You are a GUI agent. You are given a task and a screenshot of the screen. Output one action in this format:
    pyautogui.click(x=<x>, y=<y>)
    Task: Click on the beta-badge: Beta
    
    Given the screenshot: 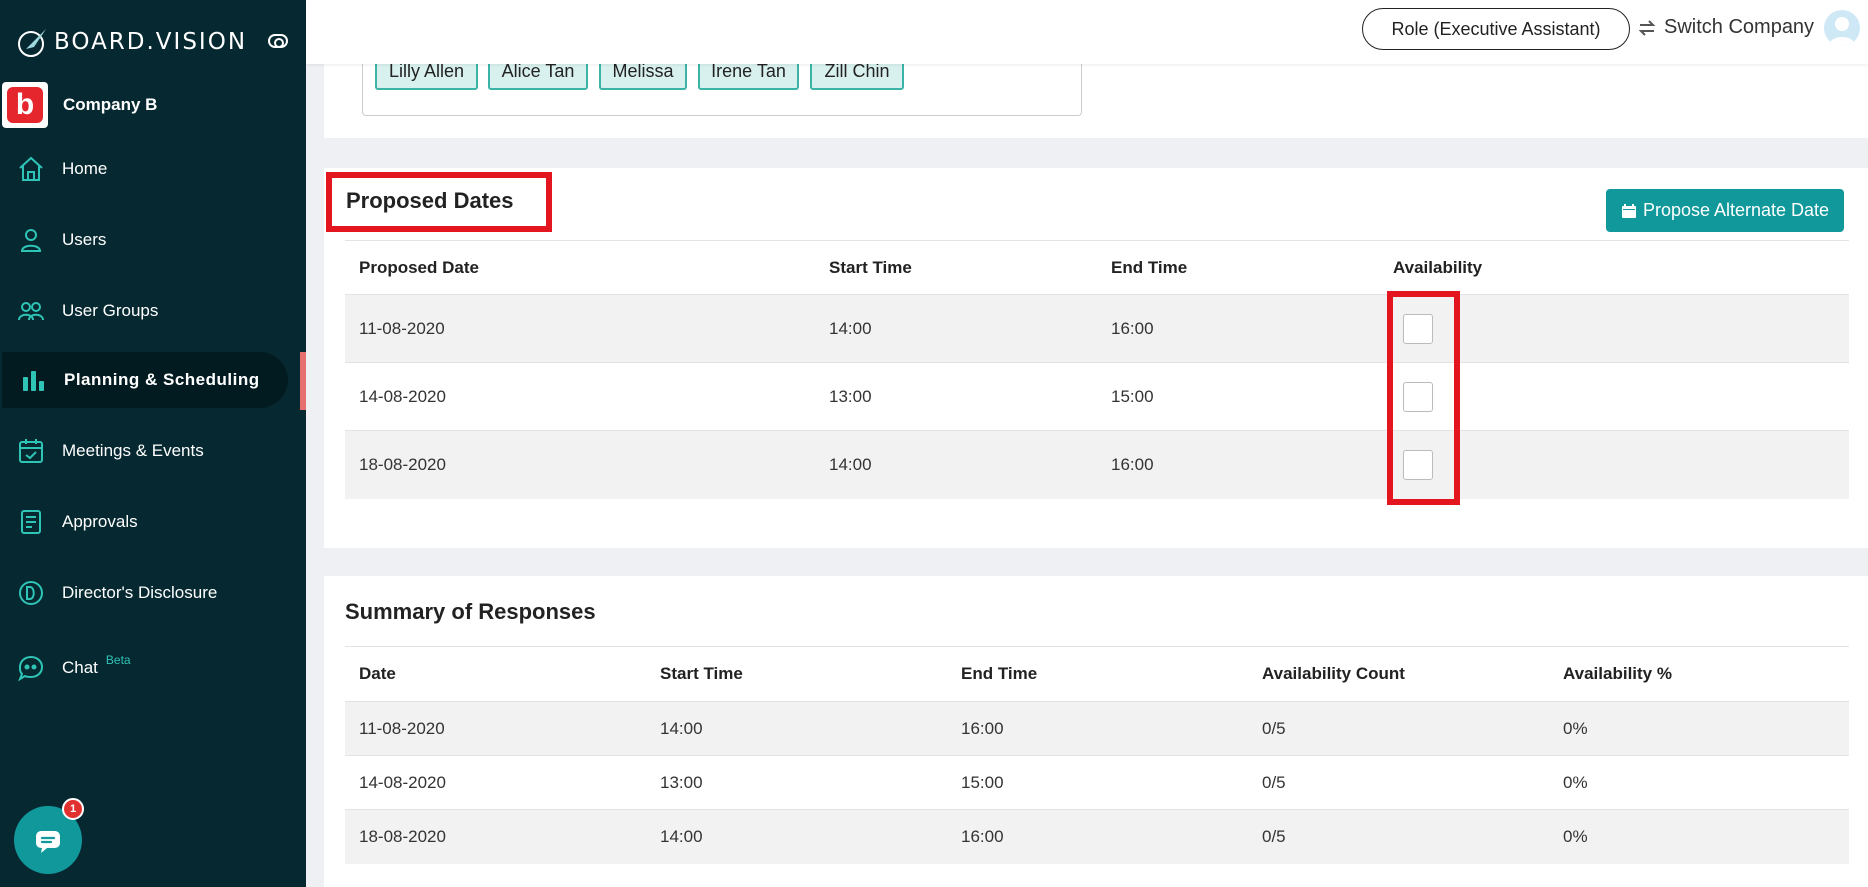 What is the action you would take?
    pyautogui.click(x=118, y=660)
    